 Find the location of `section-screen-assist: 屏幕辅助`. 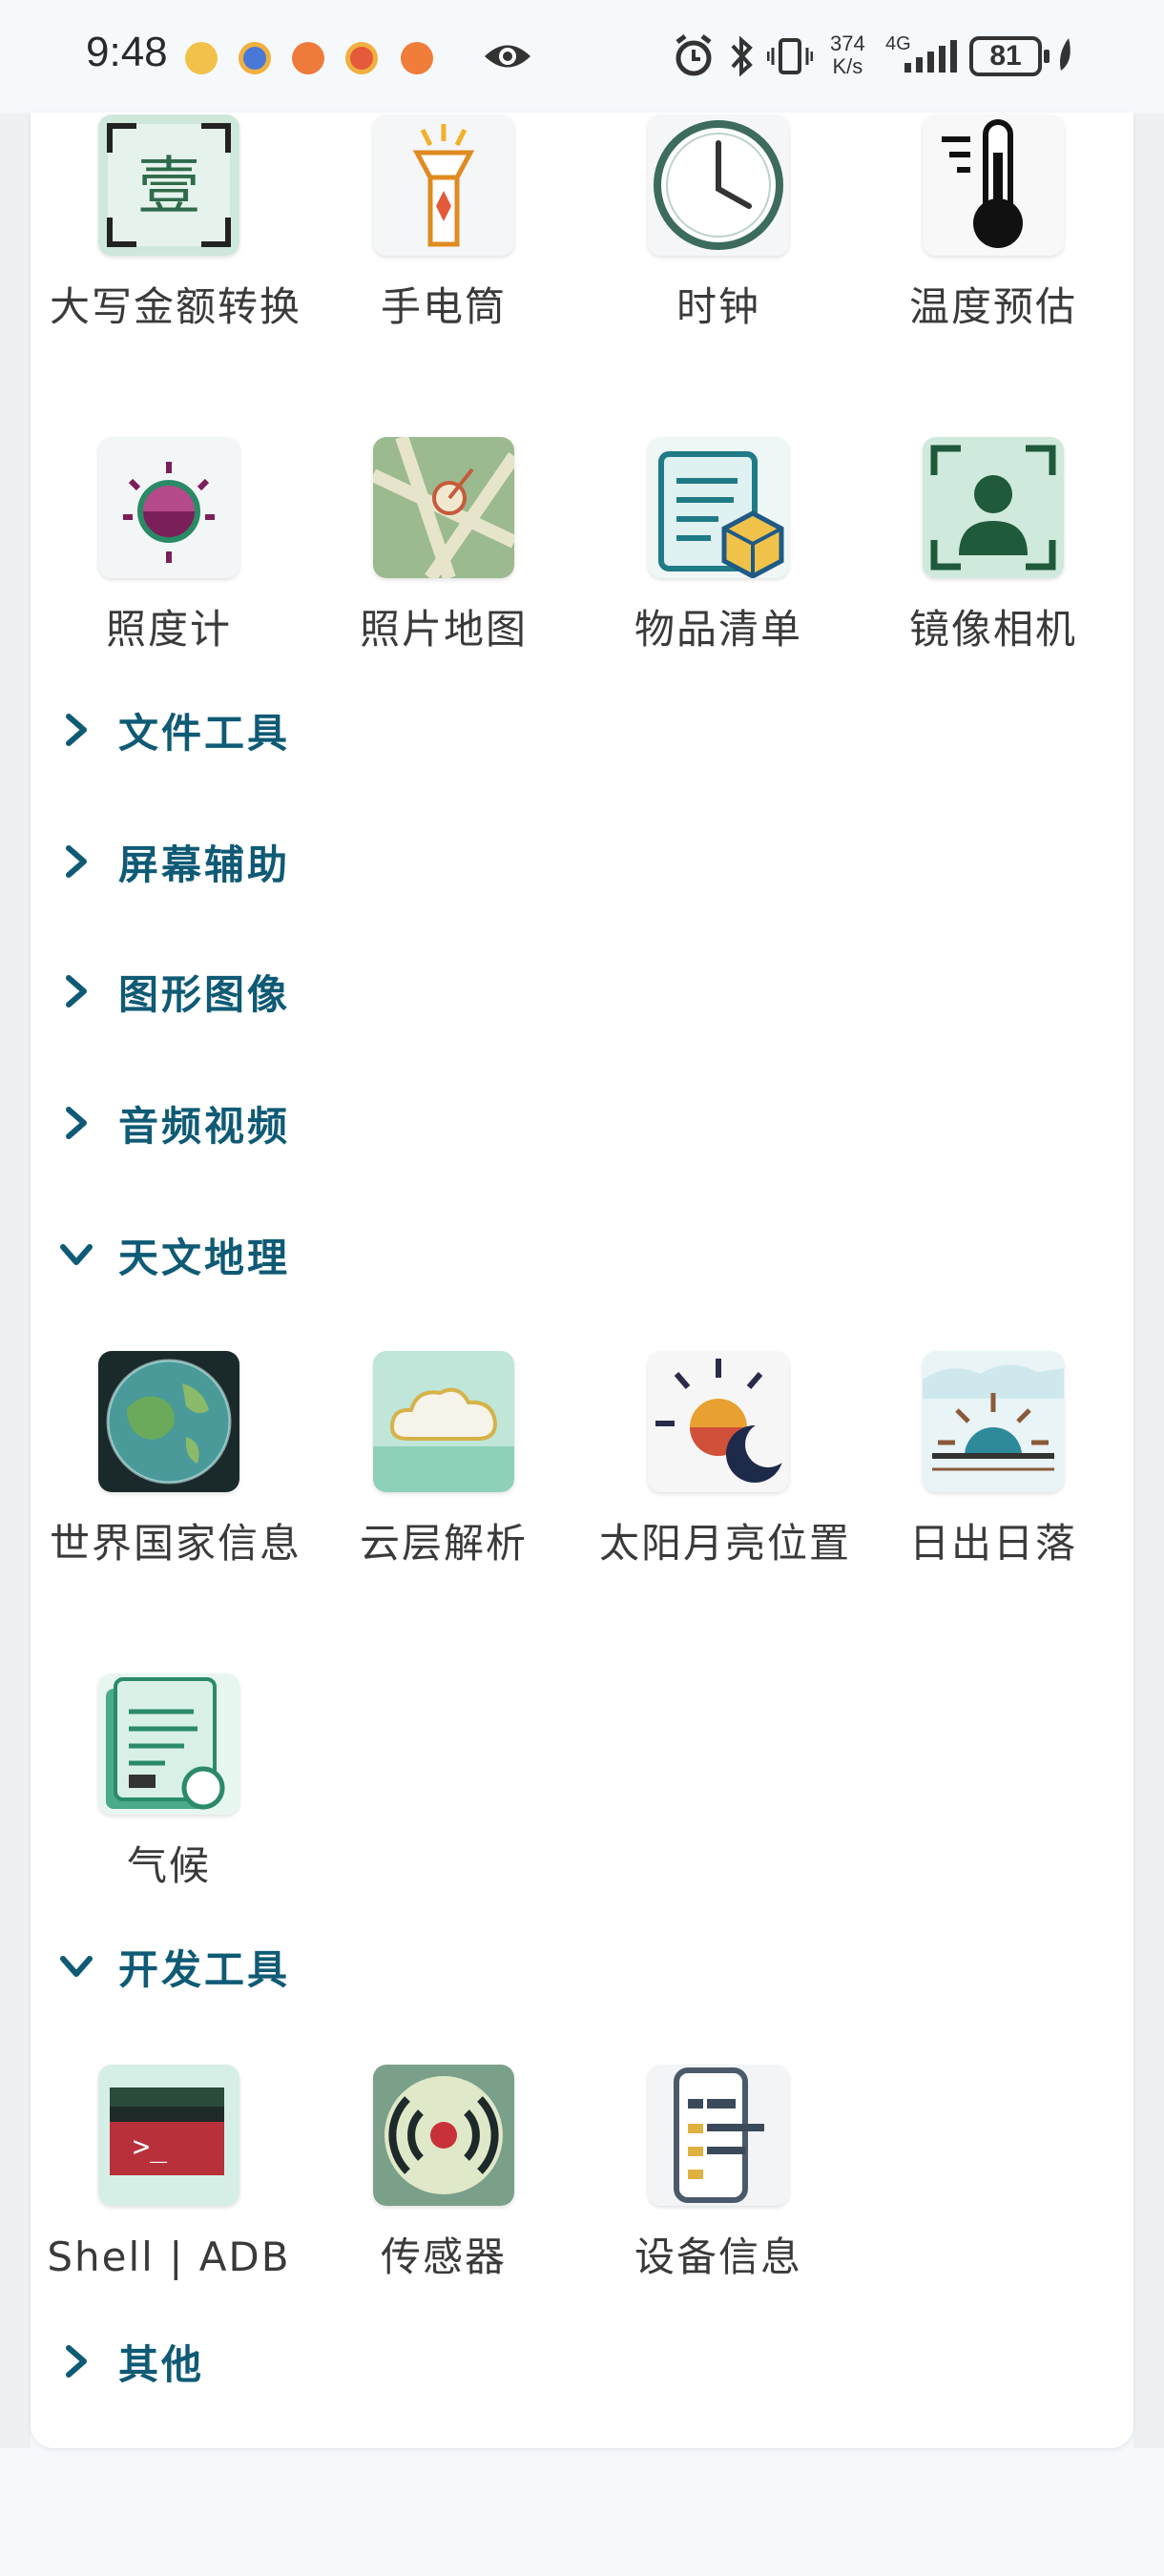

section-screen-assist: 屏幕辅助 is located at coordinates (173, 861).